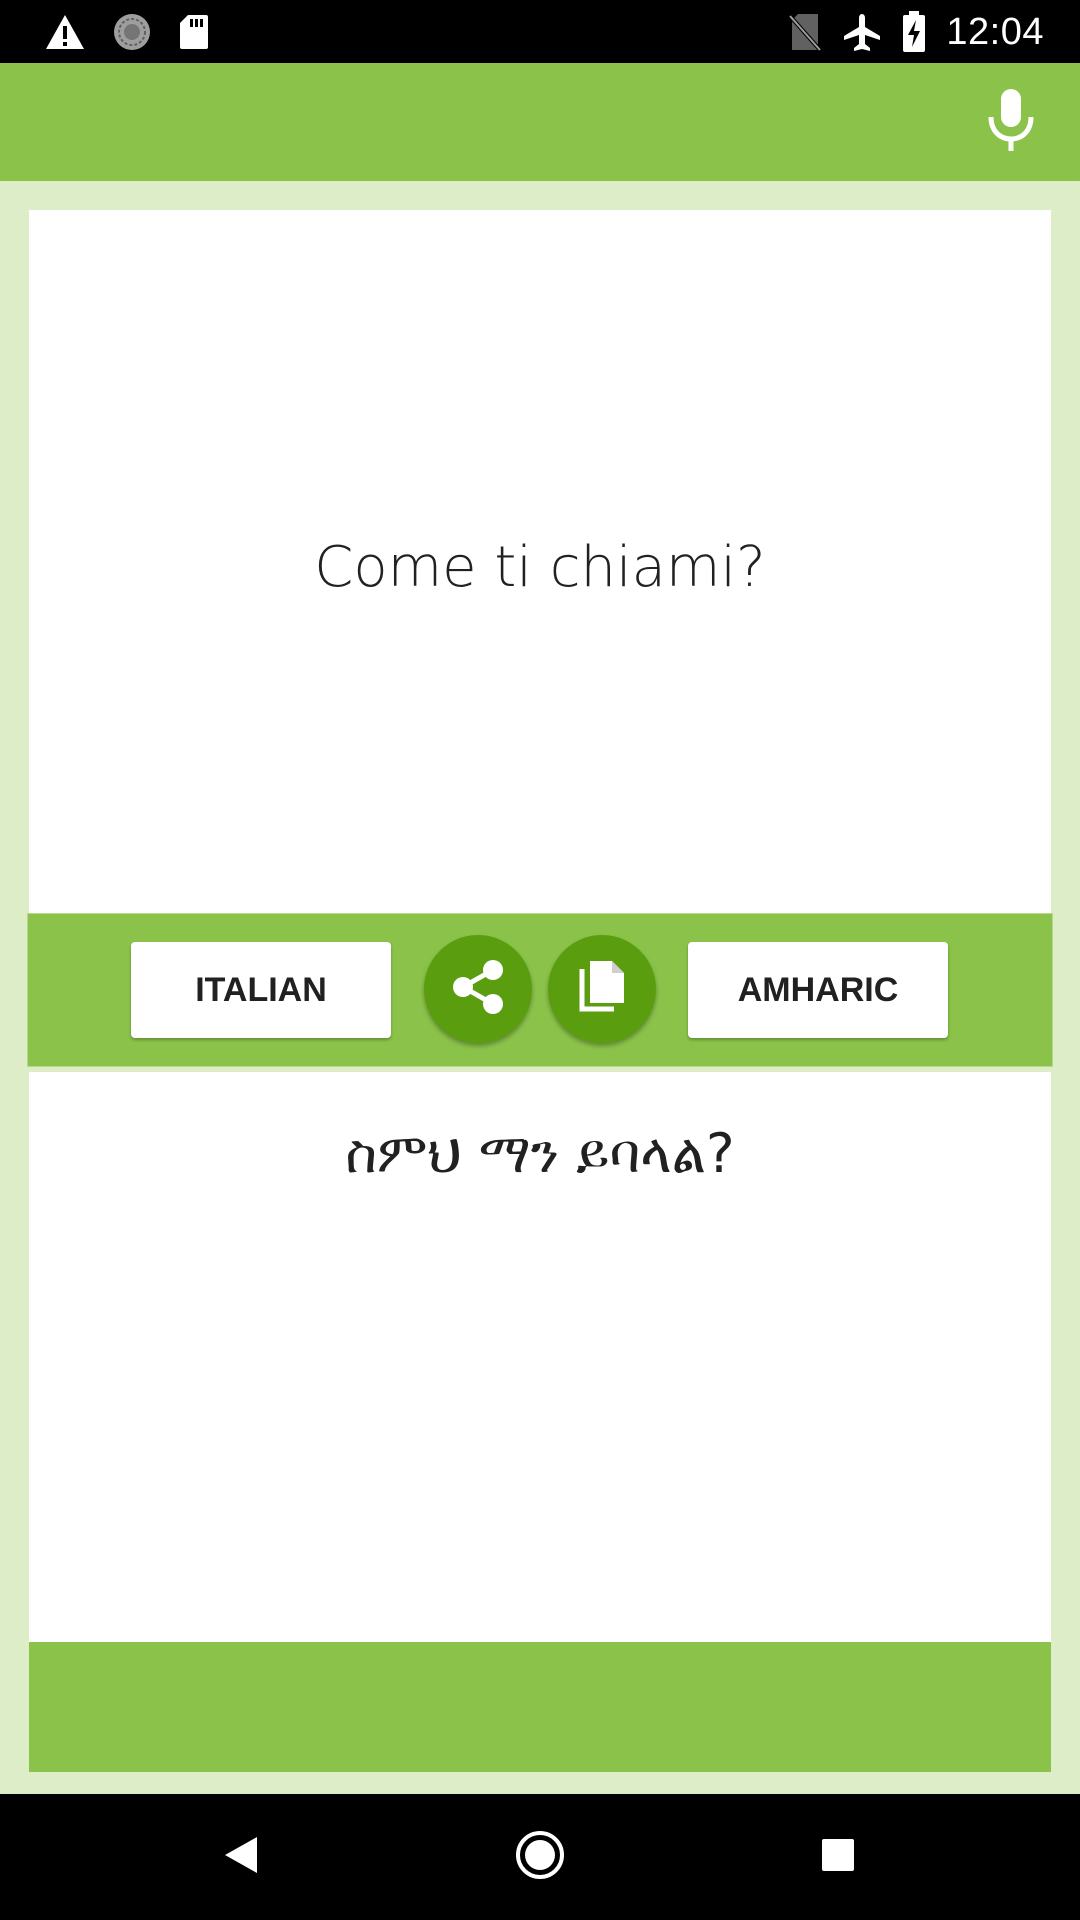 The image size is (1080, 1920). What do you see at coordinates (540, 1707) in the screenshot?
I see `ad-banner` at bounding box center [540, 1707].